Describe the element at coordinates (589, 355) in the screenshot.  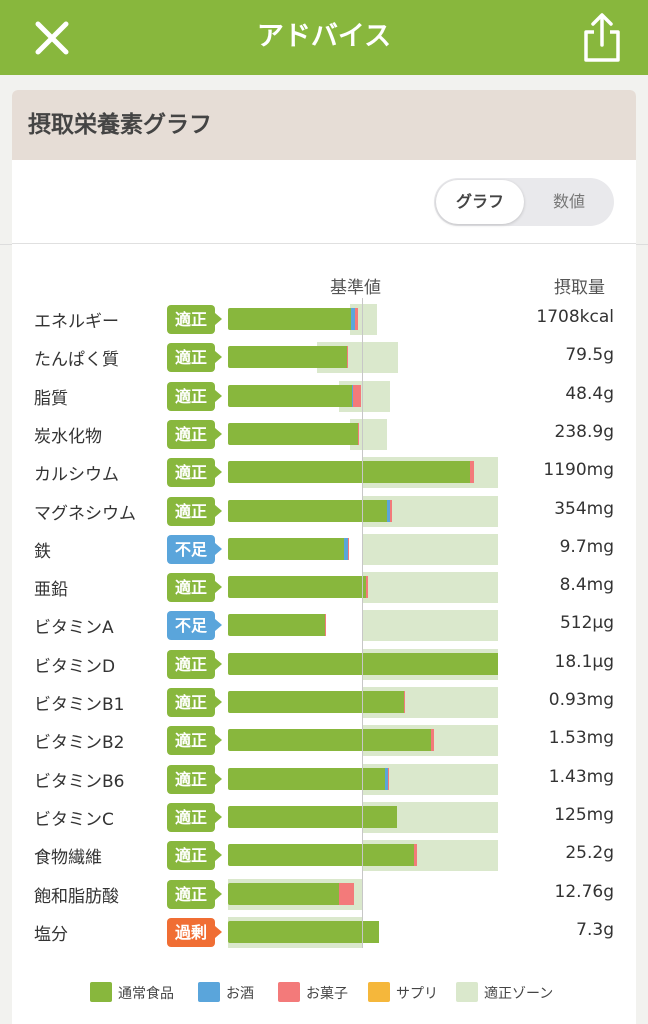
I see `intake-amount: 79.5g` at that location.